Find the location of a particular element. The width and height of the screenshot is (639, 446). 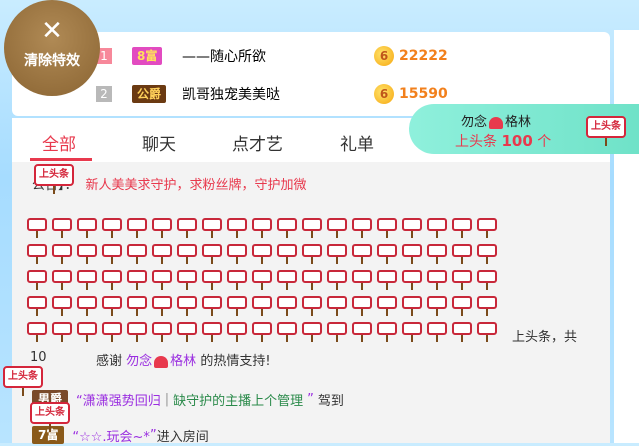

right-sidebar is located at coordinates (626, 236).